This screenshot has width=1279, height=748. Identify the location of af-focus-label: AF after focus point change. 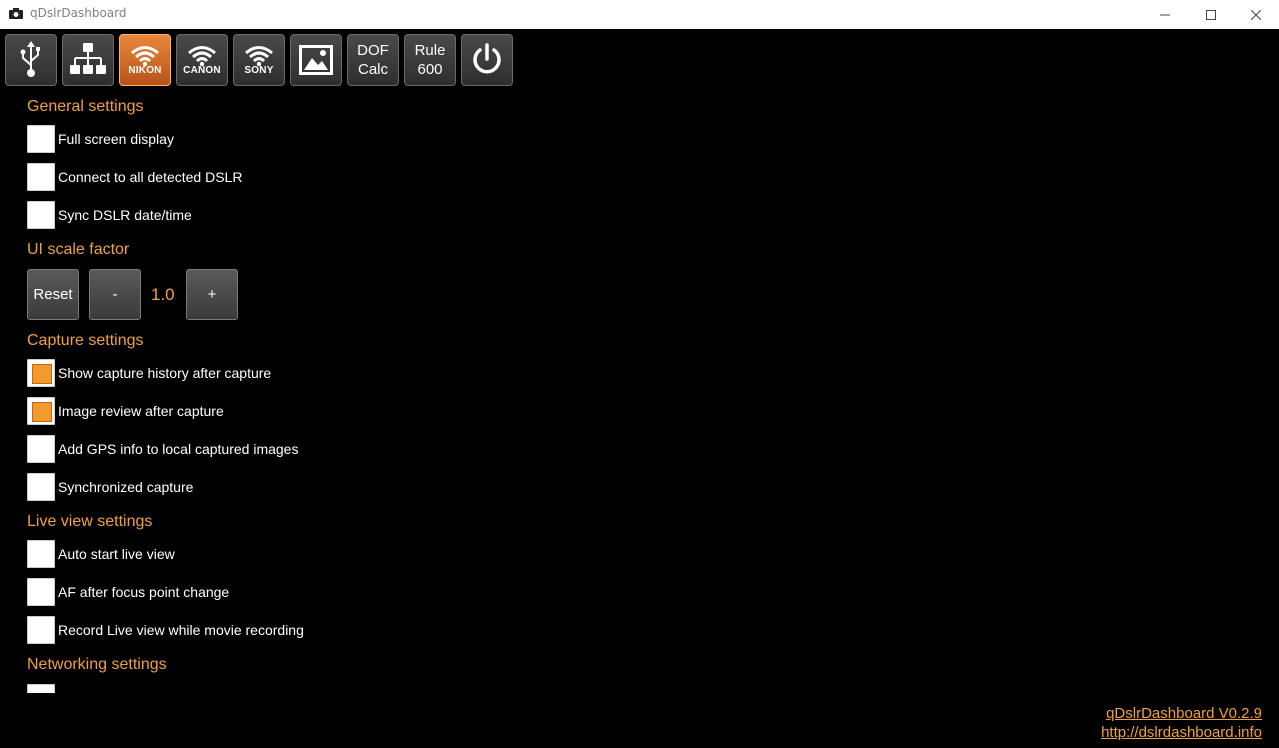
(144, 592).